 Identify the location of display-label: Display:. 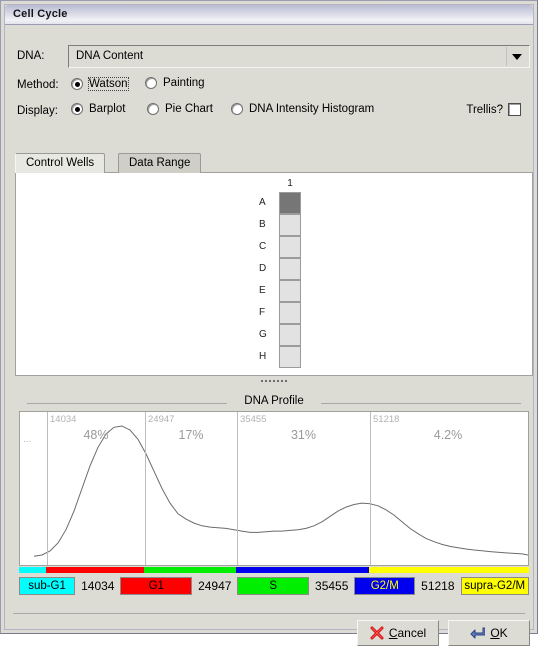
(37, 111).